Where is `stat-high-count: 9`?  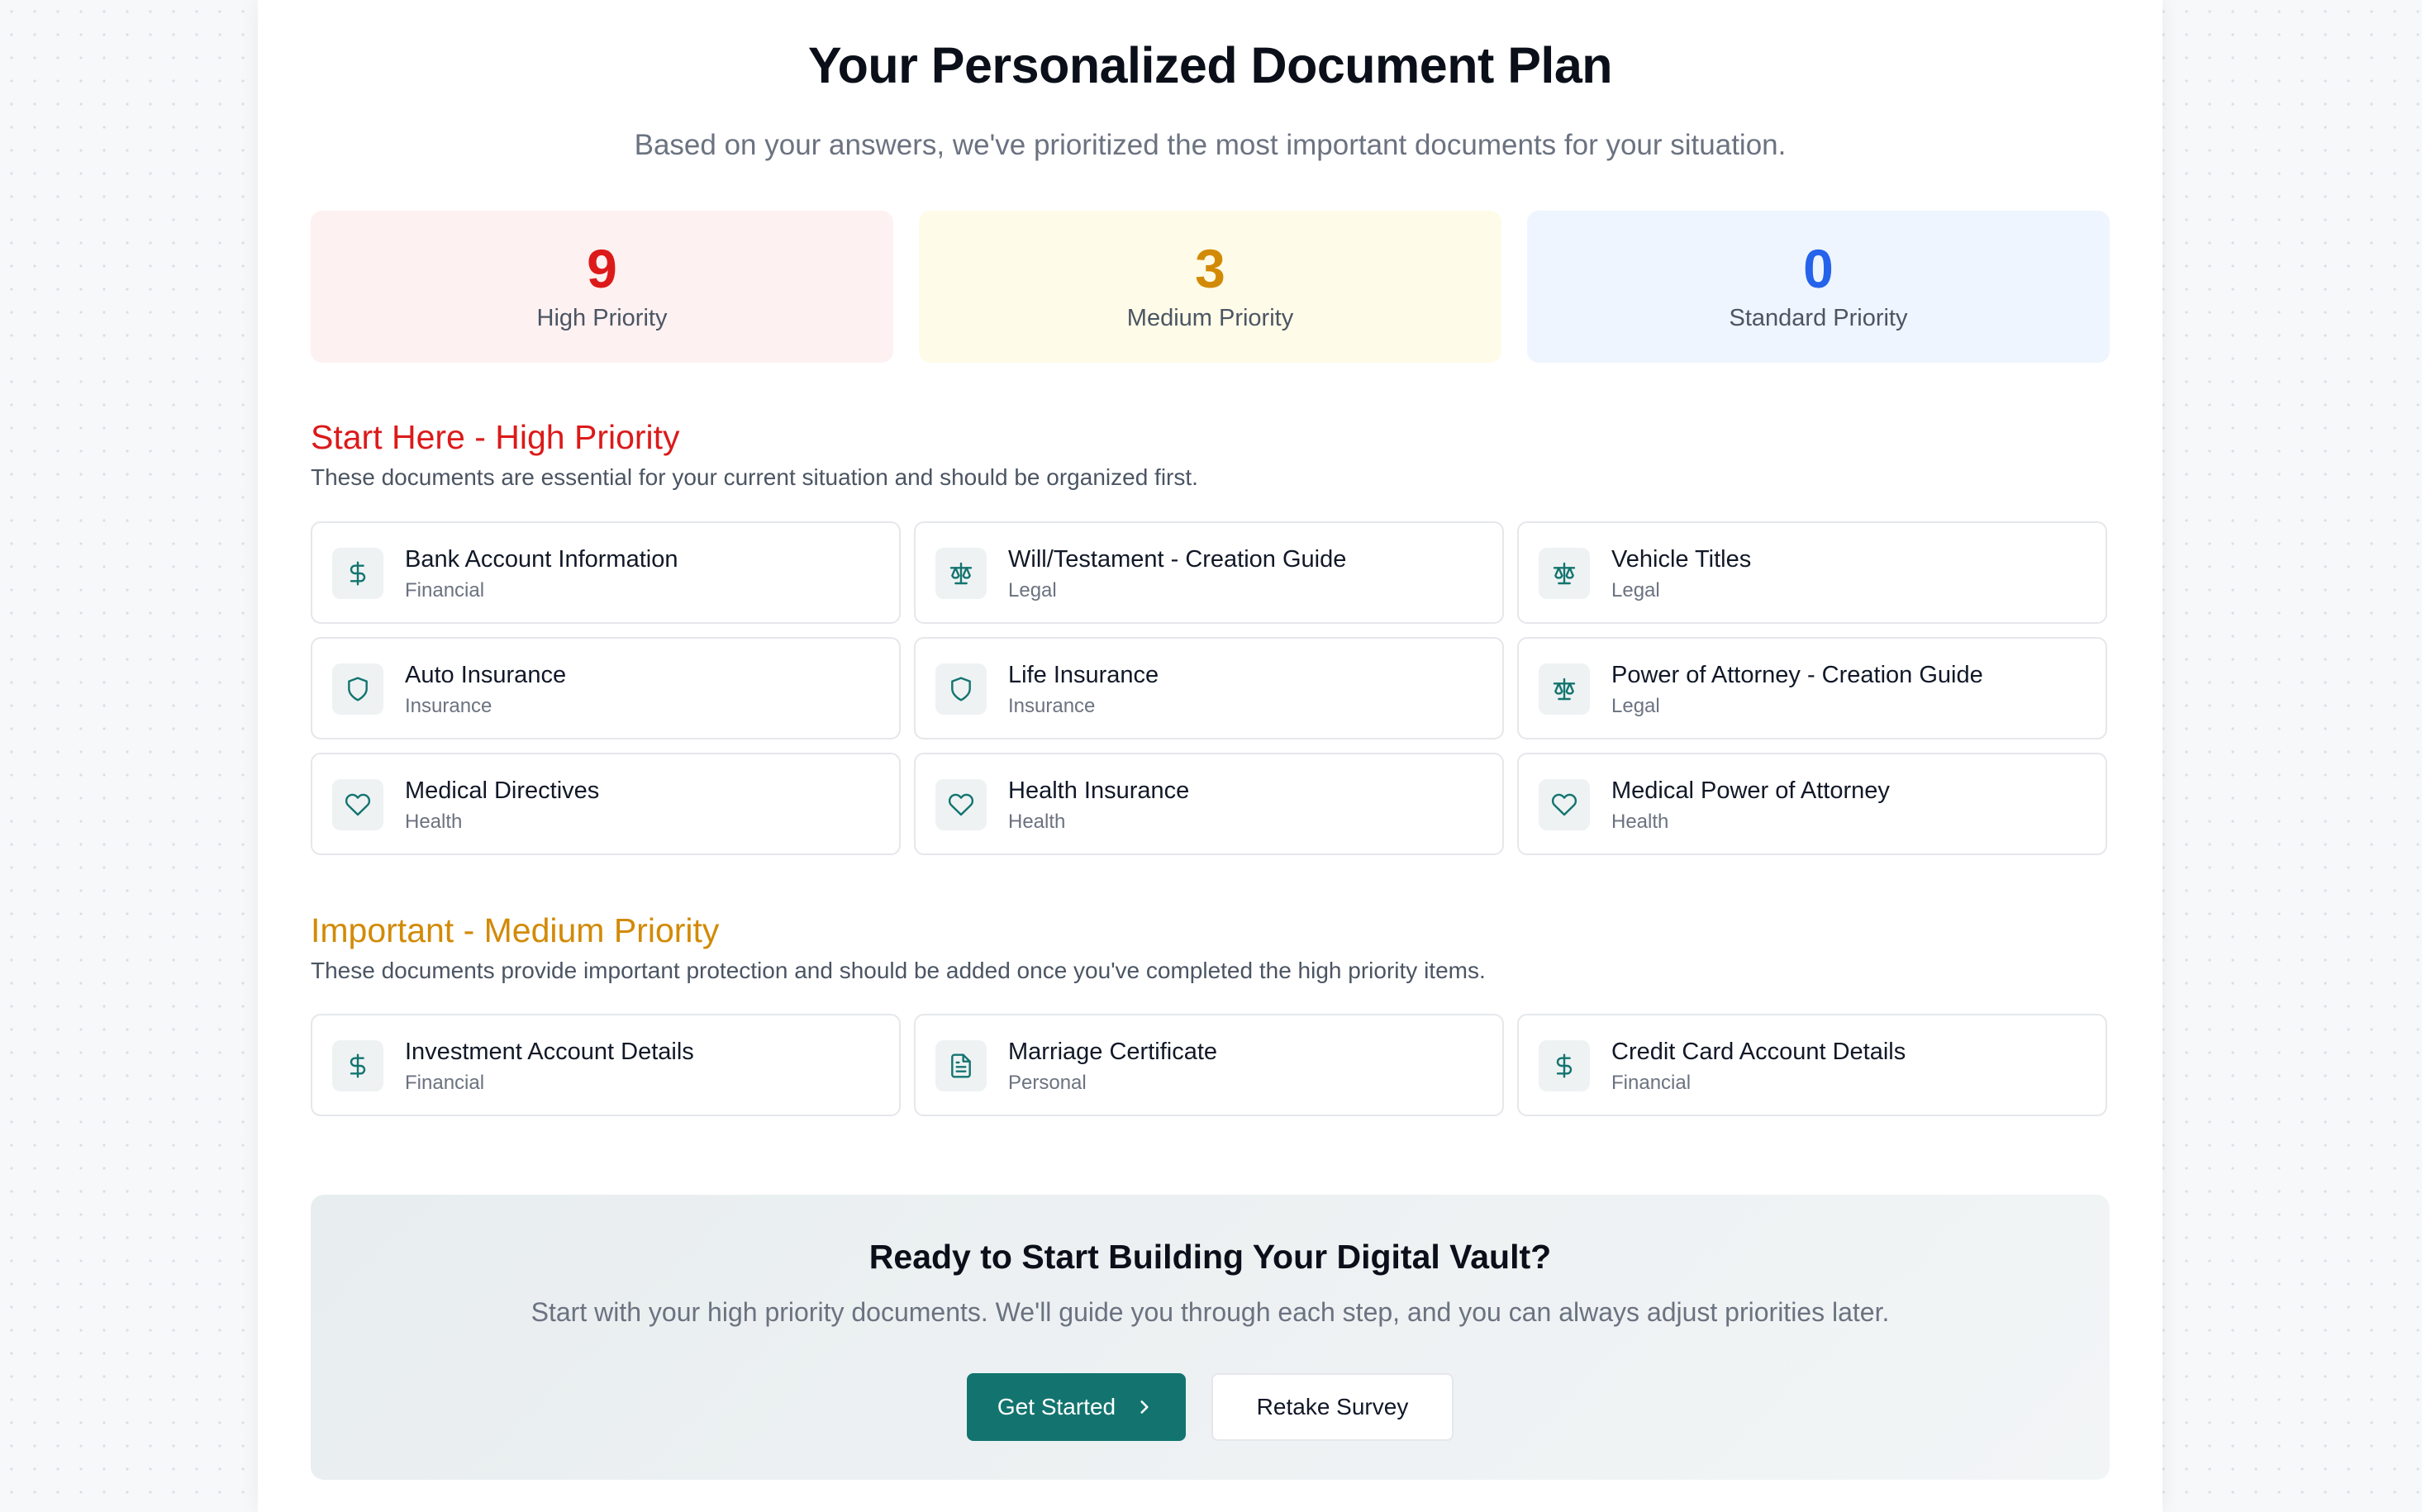 stat-high-count: 9 is located at coordinates (602, 268).